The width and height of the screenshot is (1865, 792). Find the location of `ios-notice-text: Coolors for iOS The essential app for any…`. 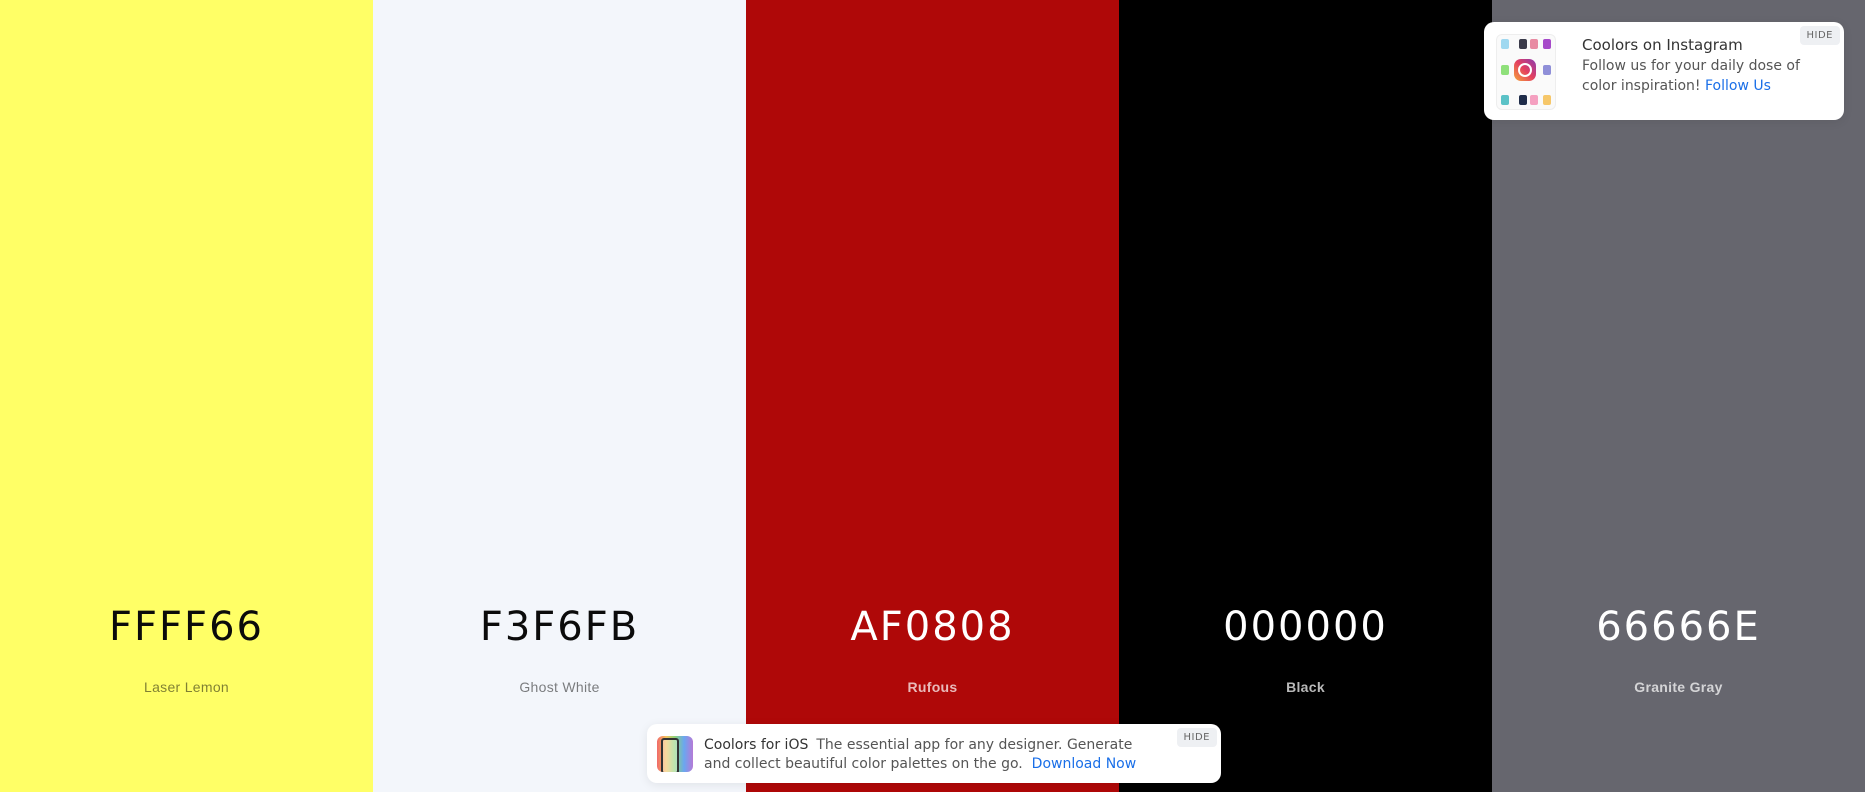

ios-notice-text: Coolors for iOS The essential app for any… is located at coordinates (929, 755).